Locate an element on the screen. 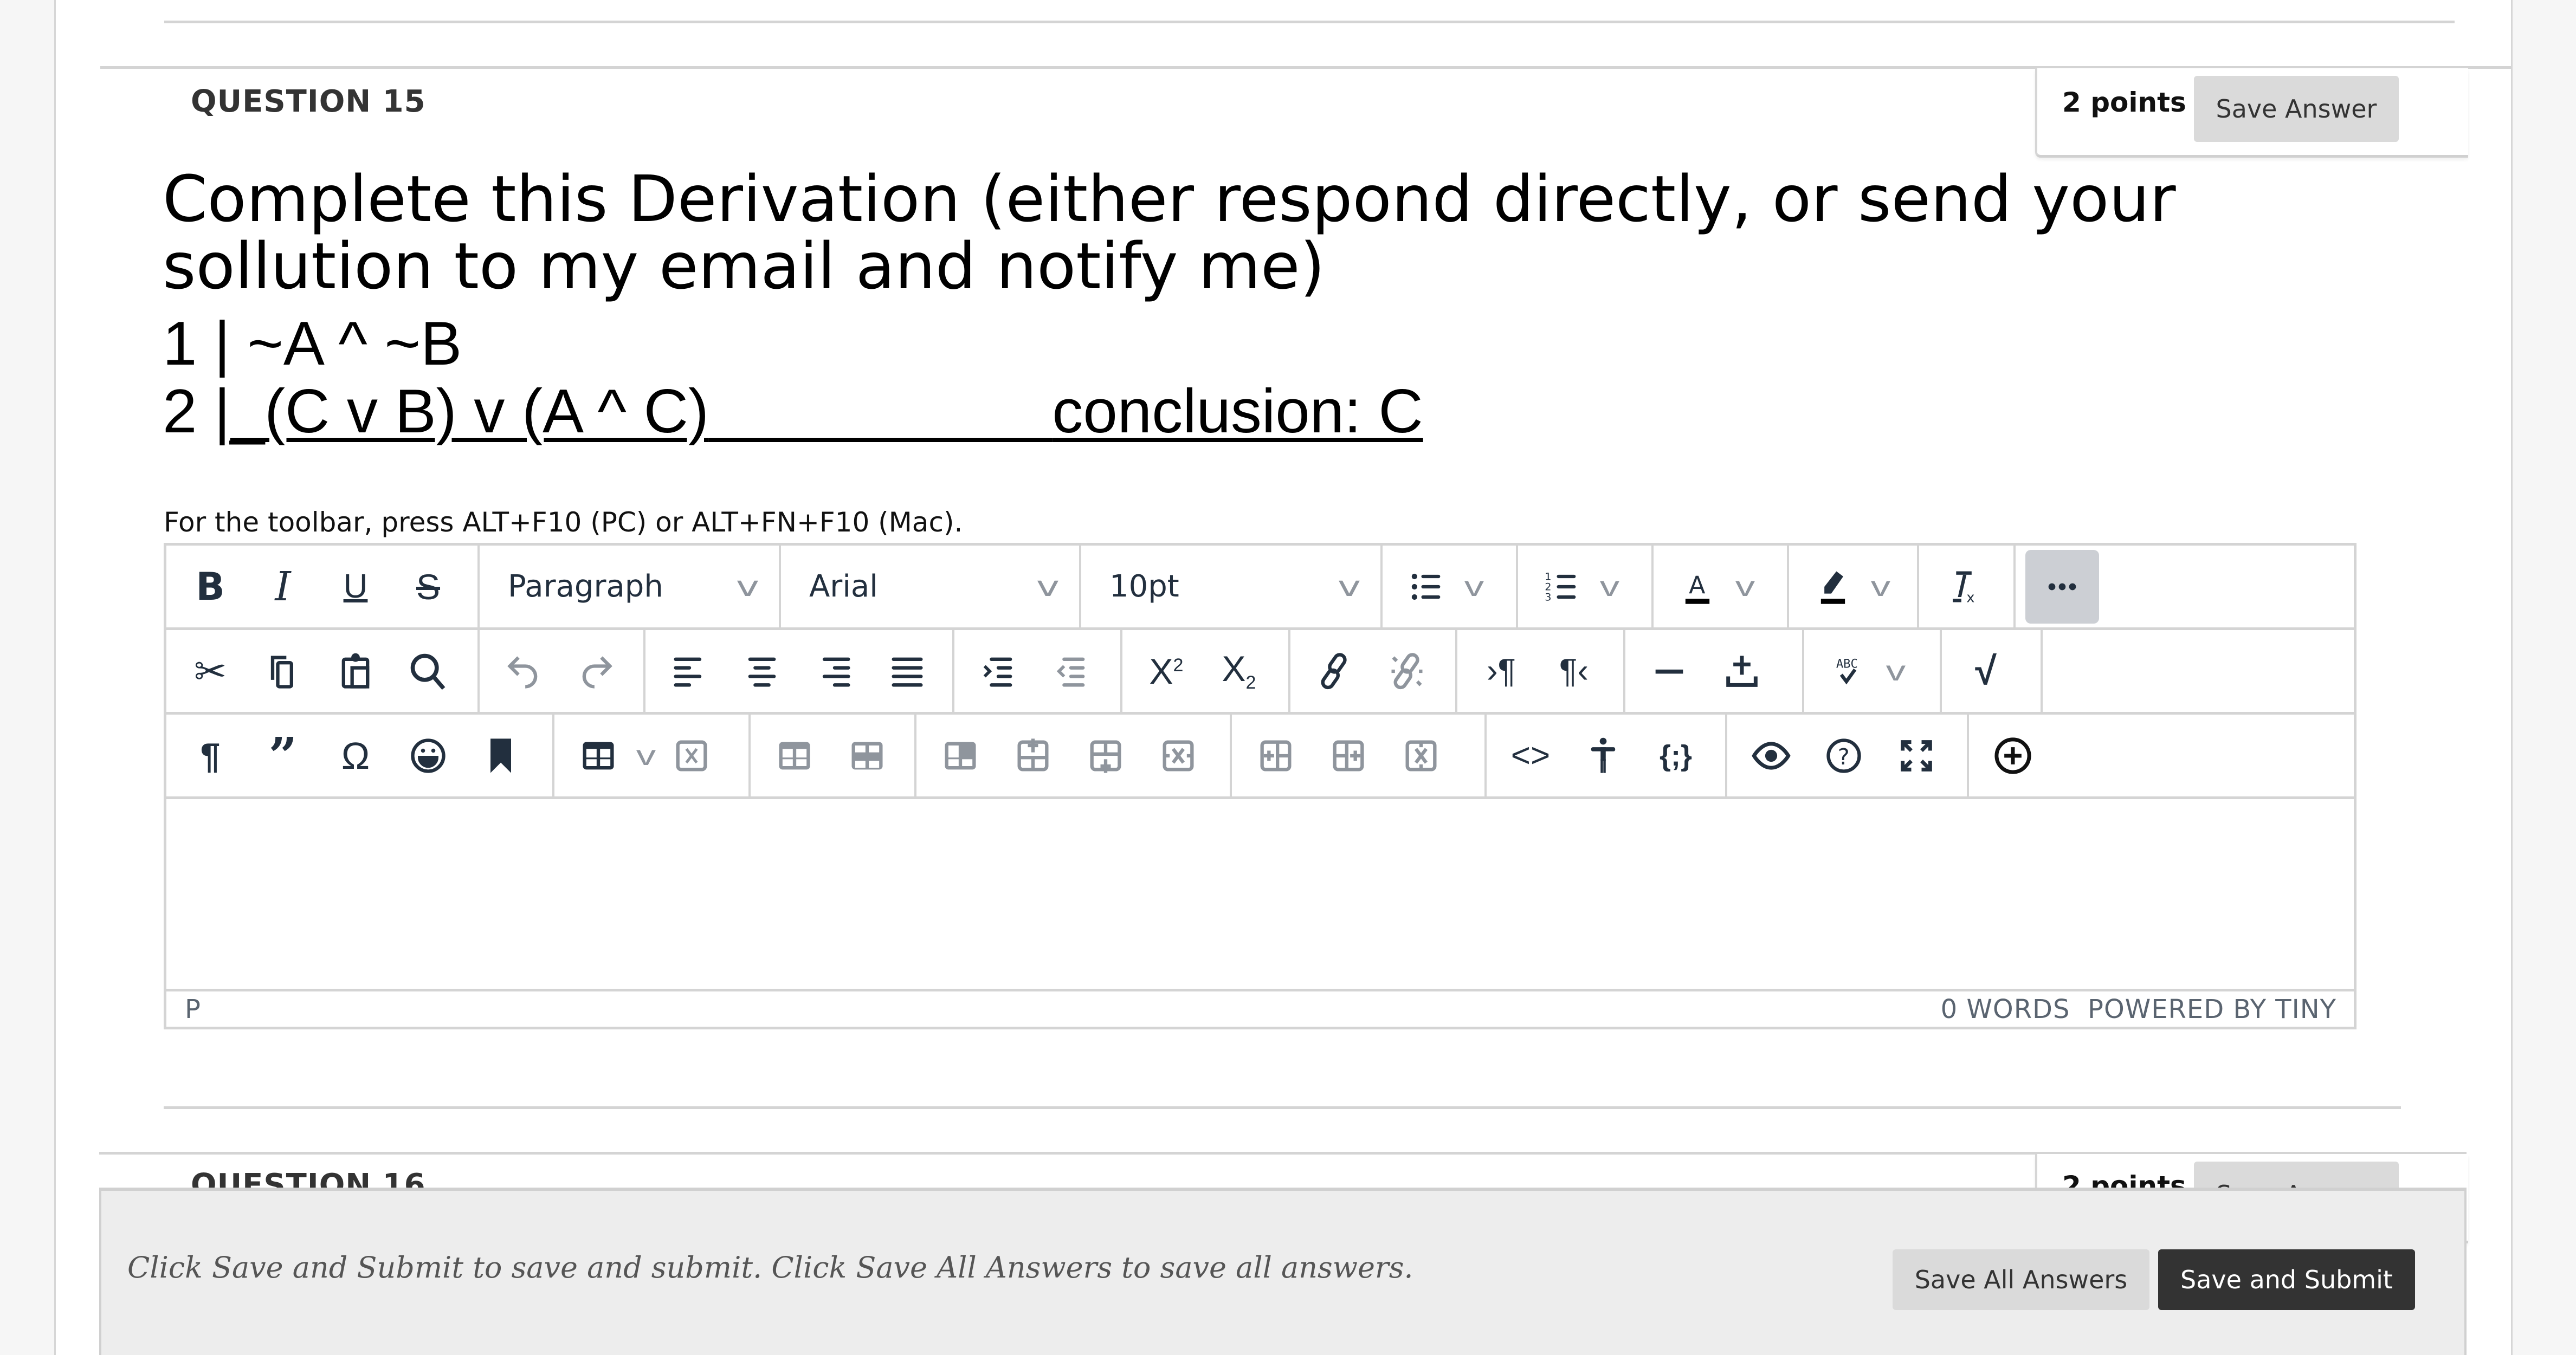 The image size is (2576, 1355). underline-button: U is located at coordinates (355, 587).